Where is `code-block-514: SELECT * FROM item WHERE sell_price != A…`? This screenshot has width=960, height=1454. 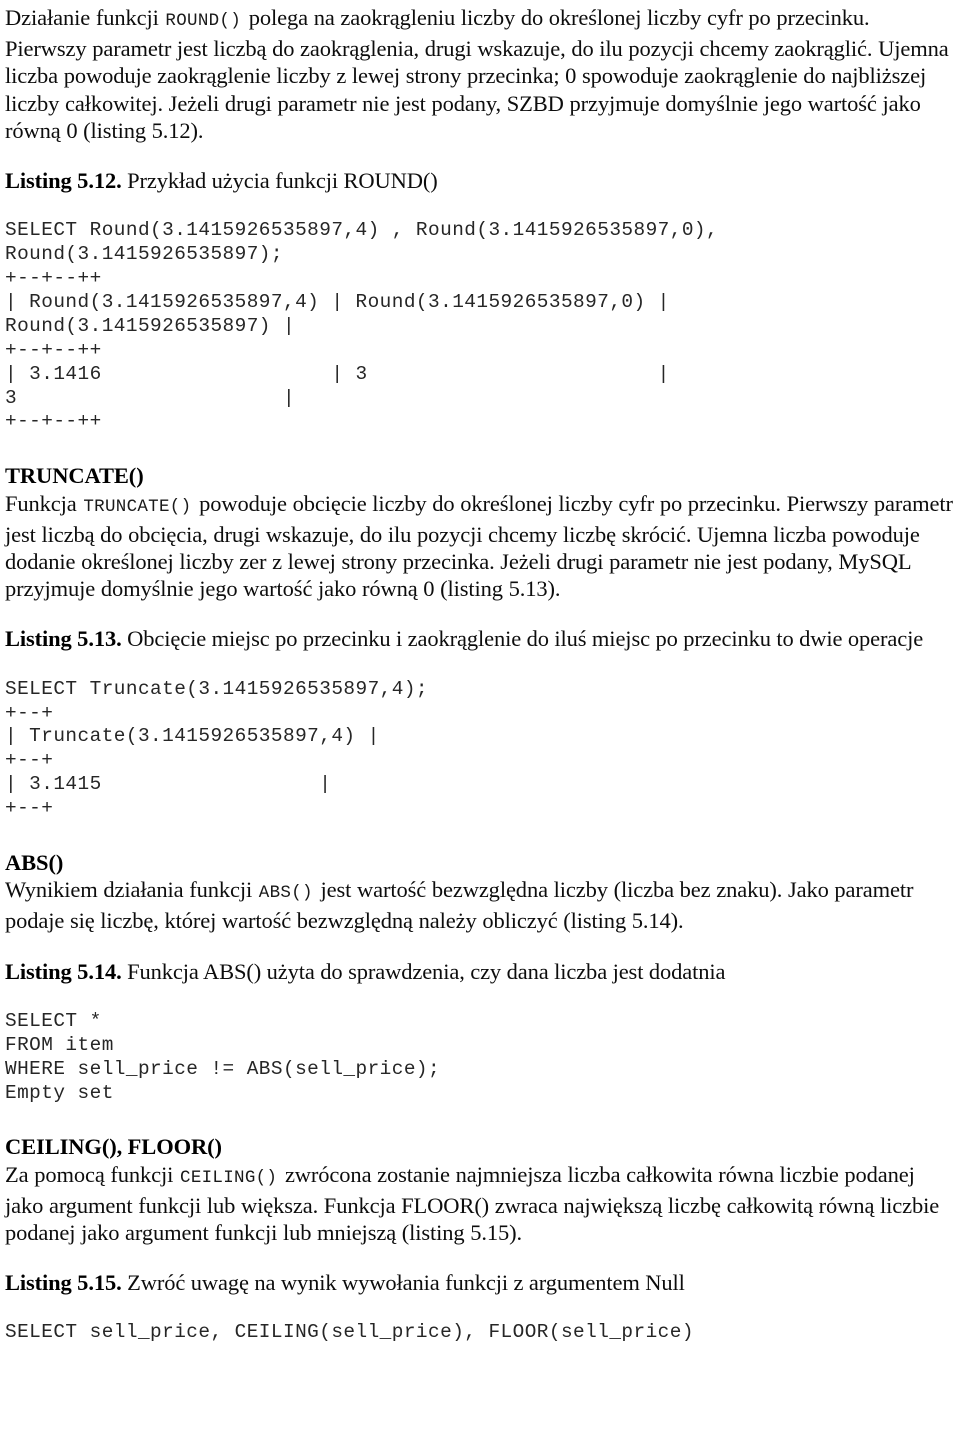
code-block-514: SELECT * FROM item WHERE sell_price != A… is located at coordinates (223, 1056).